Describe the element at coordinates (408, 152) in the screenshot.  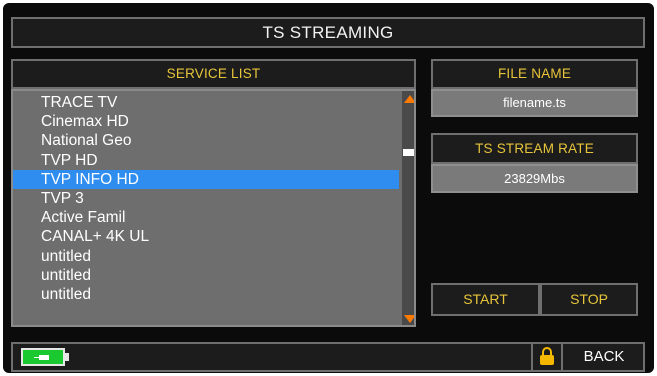
I see `scroll-thumb` at that location.